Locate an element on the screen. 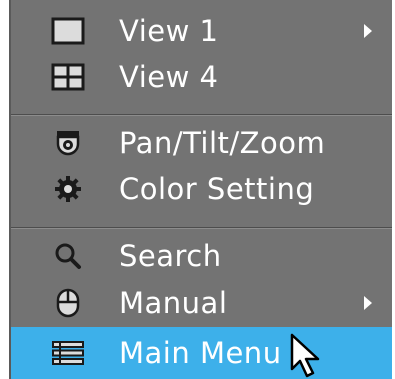  menu-item-label: View 4 is located at coordinates (169, 77).